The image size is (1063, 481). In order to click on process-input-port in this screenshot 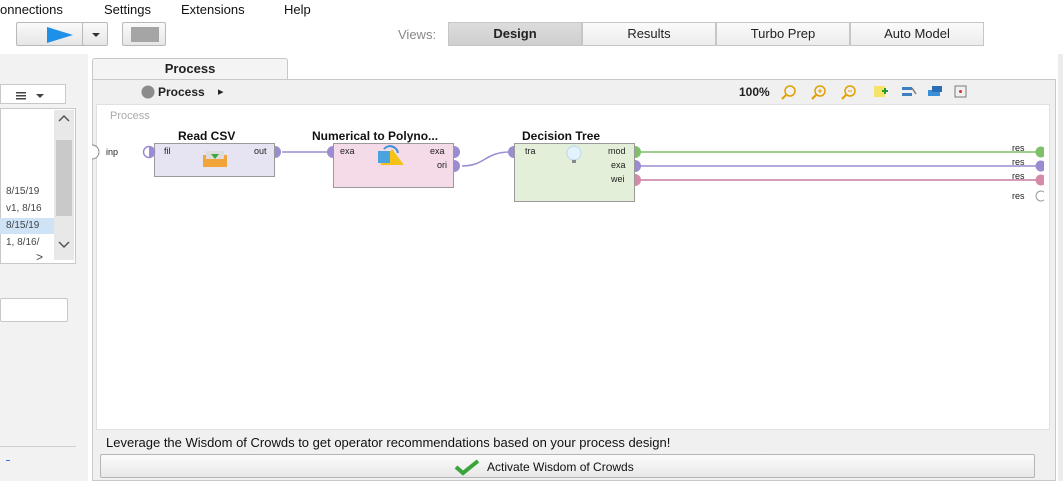, I will do `click(96, 152)`.